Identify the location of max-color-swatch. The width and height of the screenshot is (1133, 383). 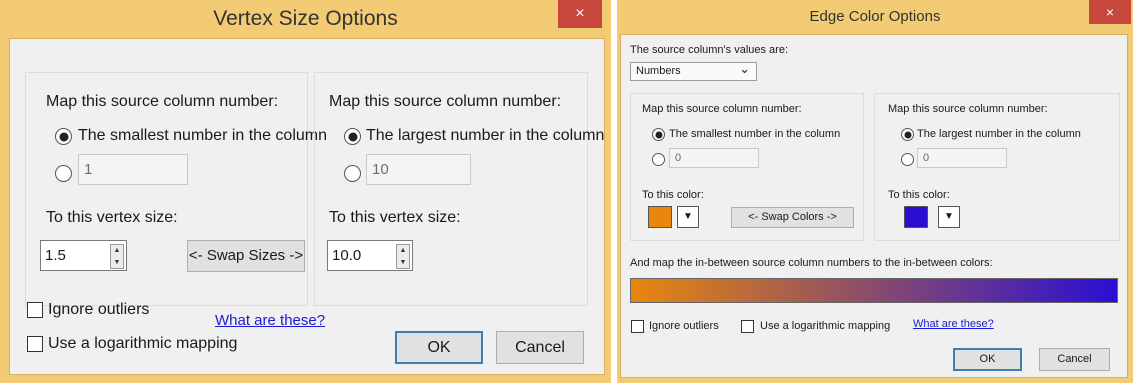
(916, 217).